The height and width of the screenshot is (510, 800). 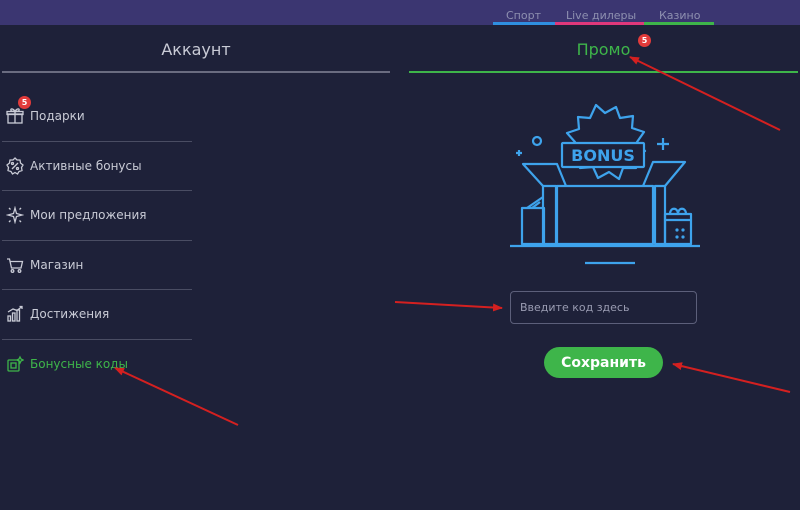 What do you see at coordinates (97, 117) in the screenshot?
I see `menu-item-gifts: 5 Подарки` at bounding box center [97, 117].